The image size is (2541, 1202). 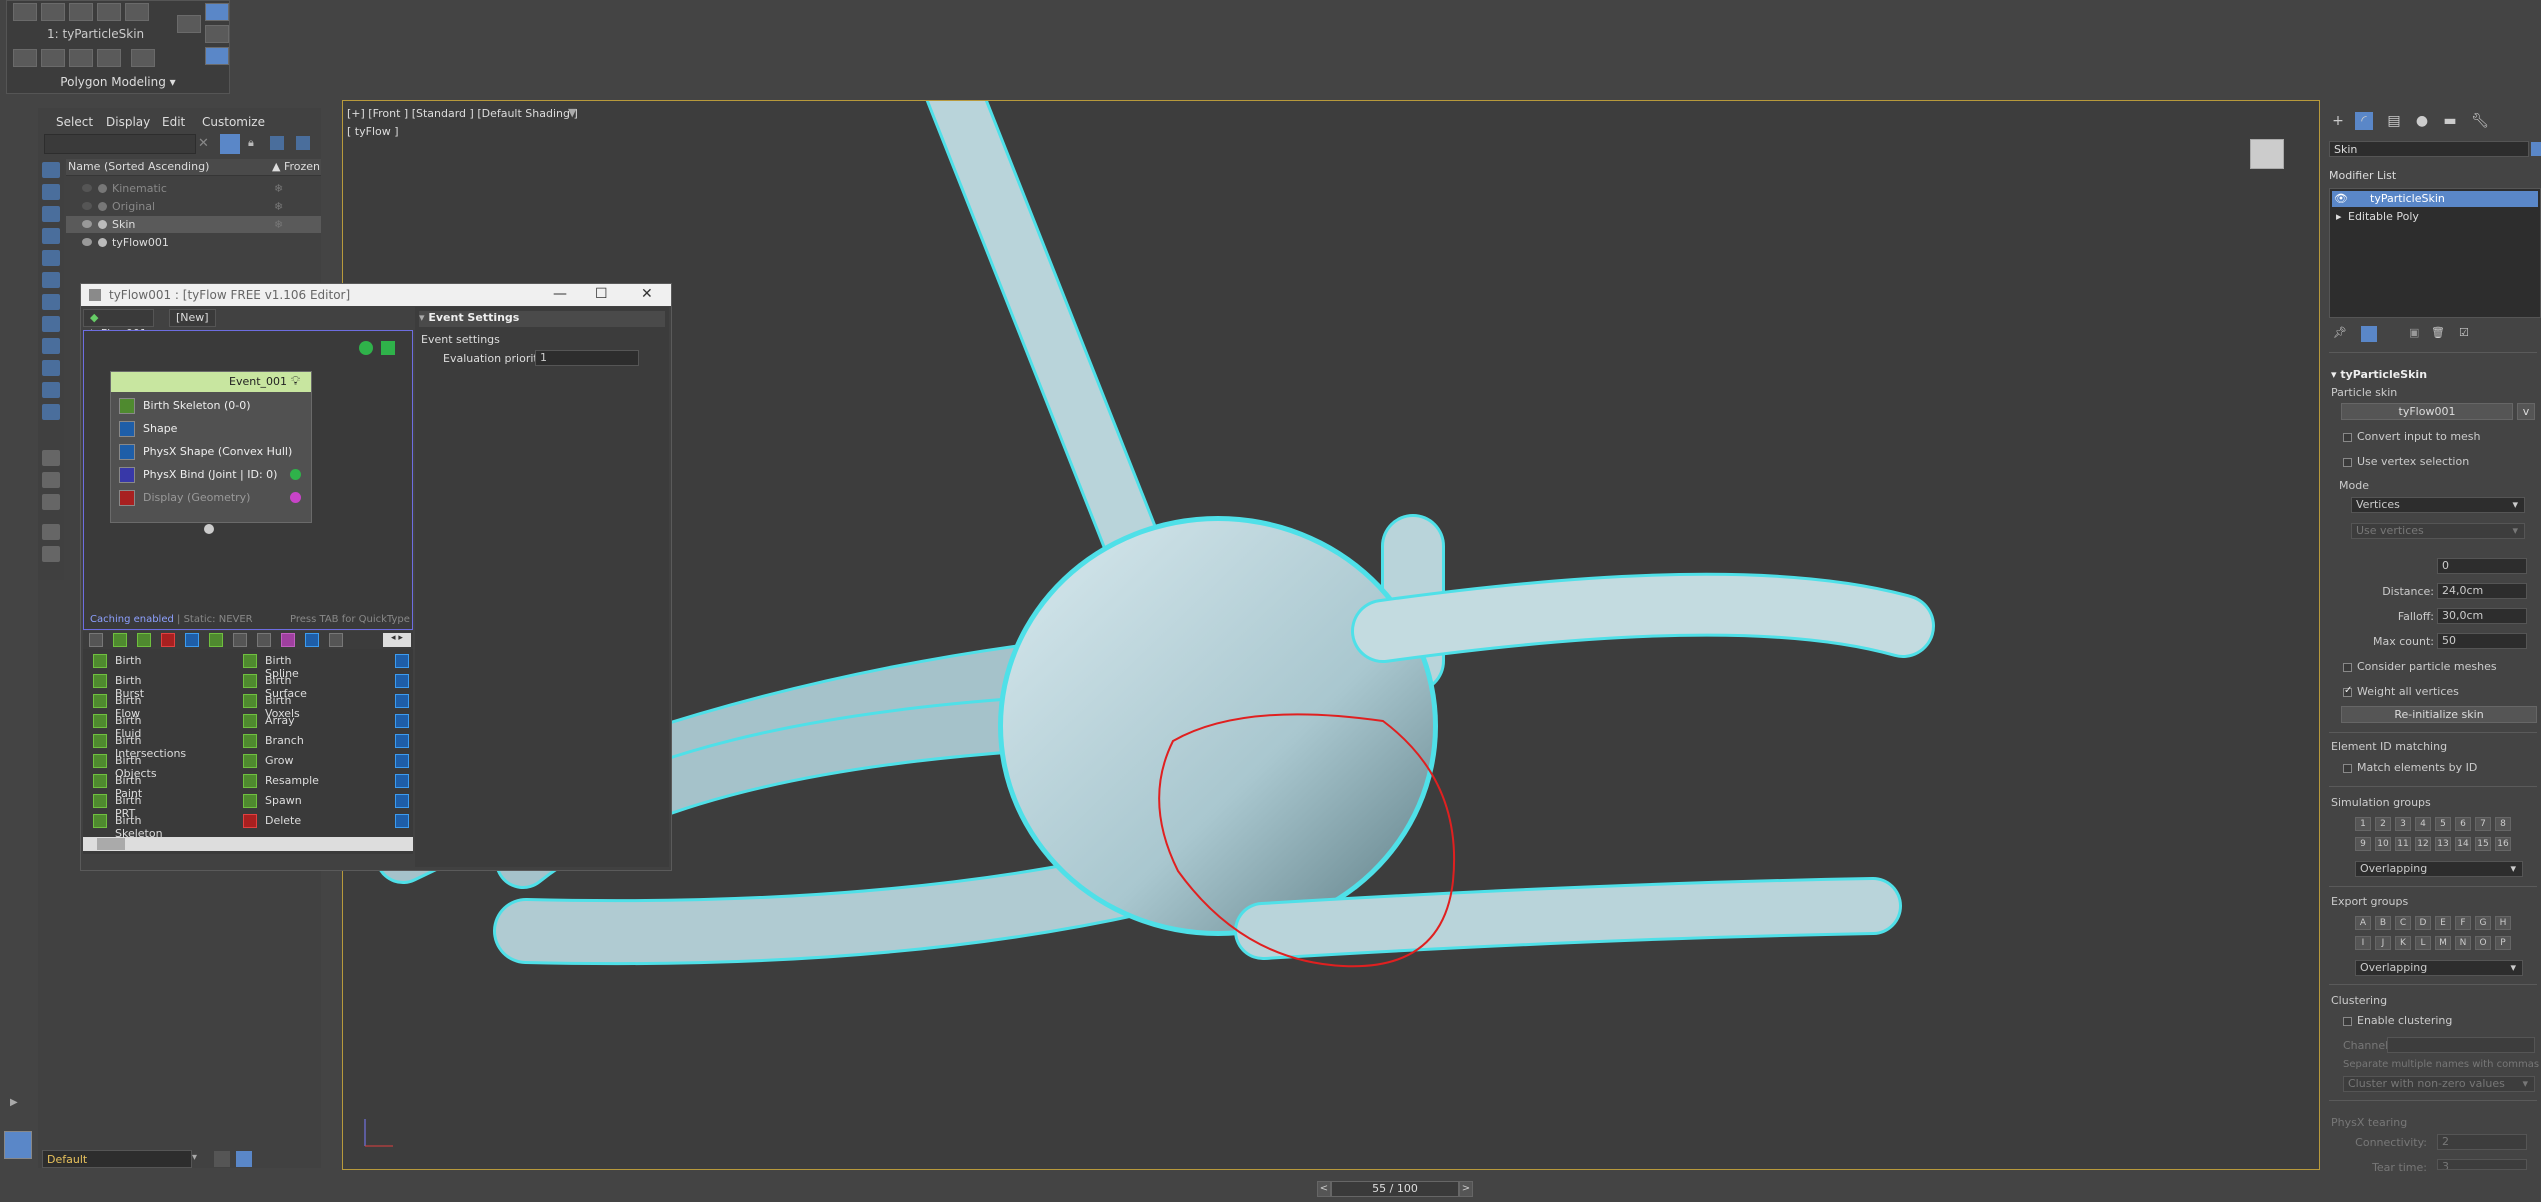 I want to click on filter-icon, so click(x=230, y=144).